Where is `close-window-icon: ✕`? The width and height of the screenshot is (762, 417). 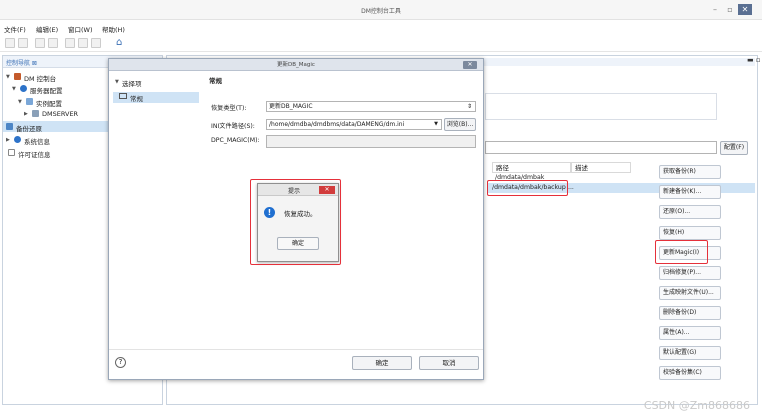
close-window-icon: ✕ is located at coordinates (745, 9).